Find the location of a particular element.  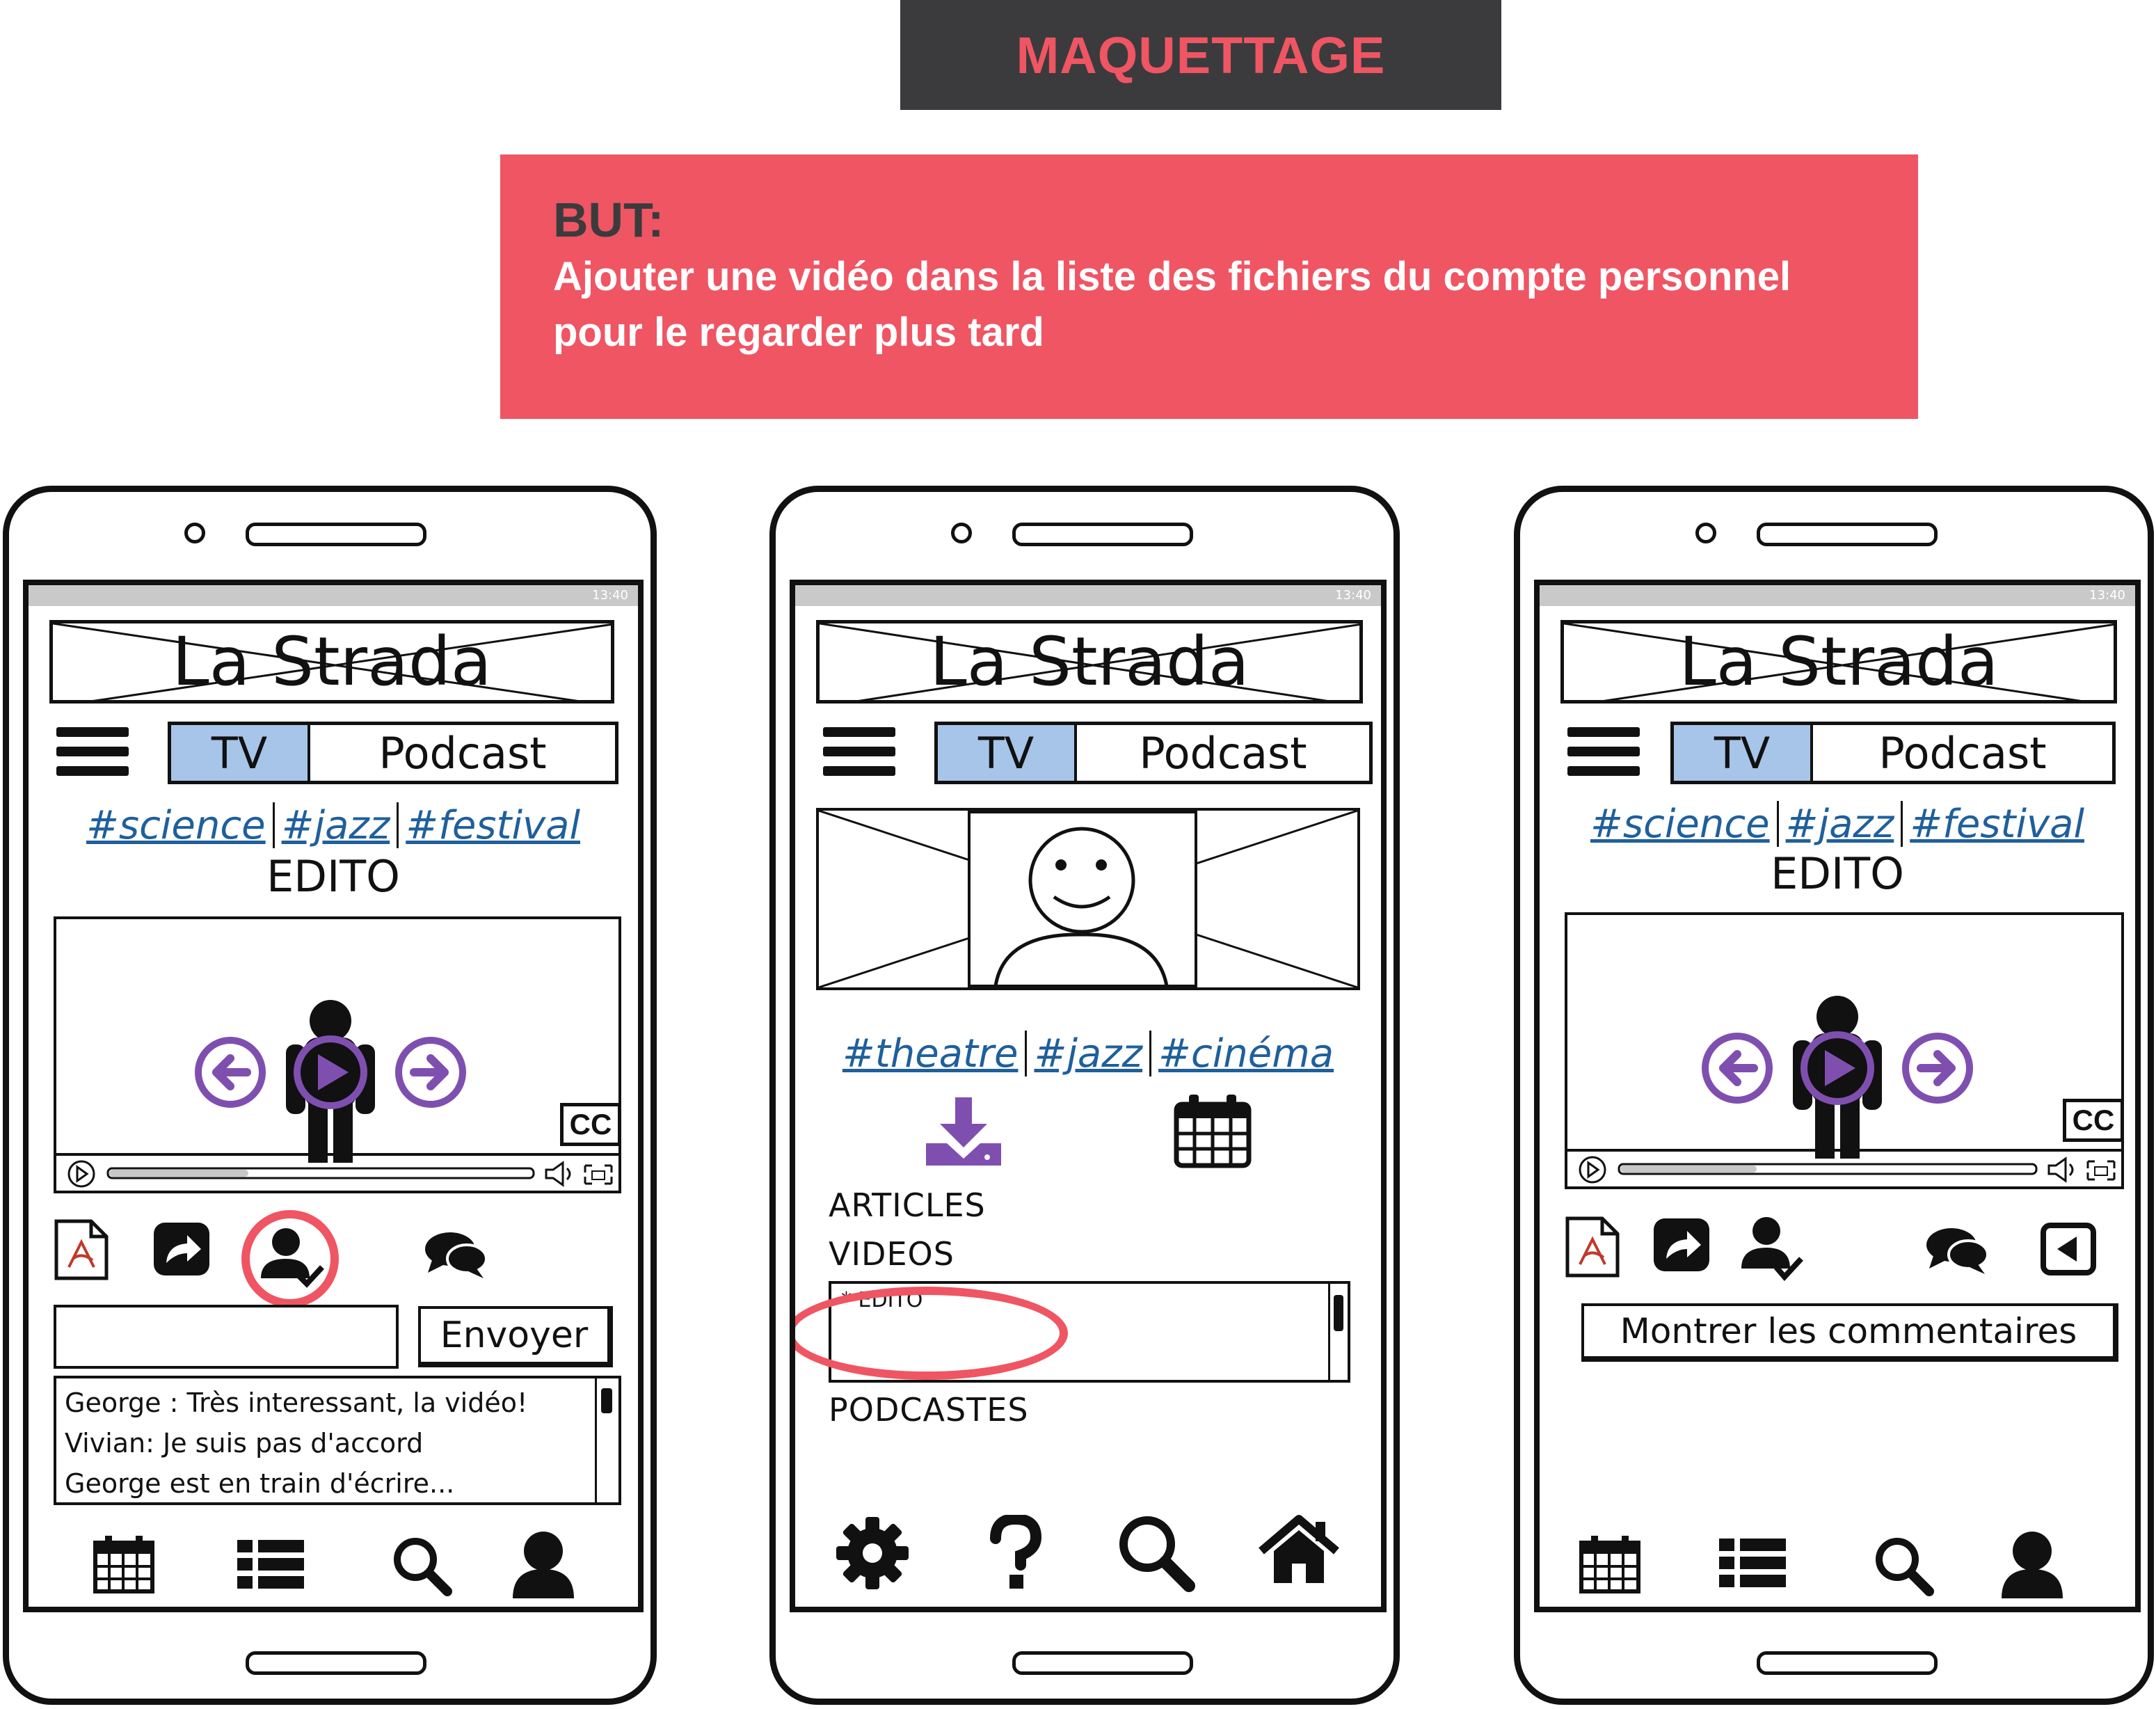

play-small-icon is located at coordinates (81, 1174).